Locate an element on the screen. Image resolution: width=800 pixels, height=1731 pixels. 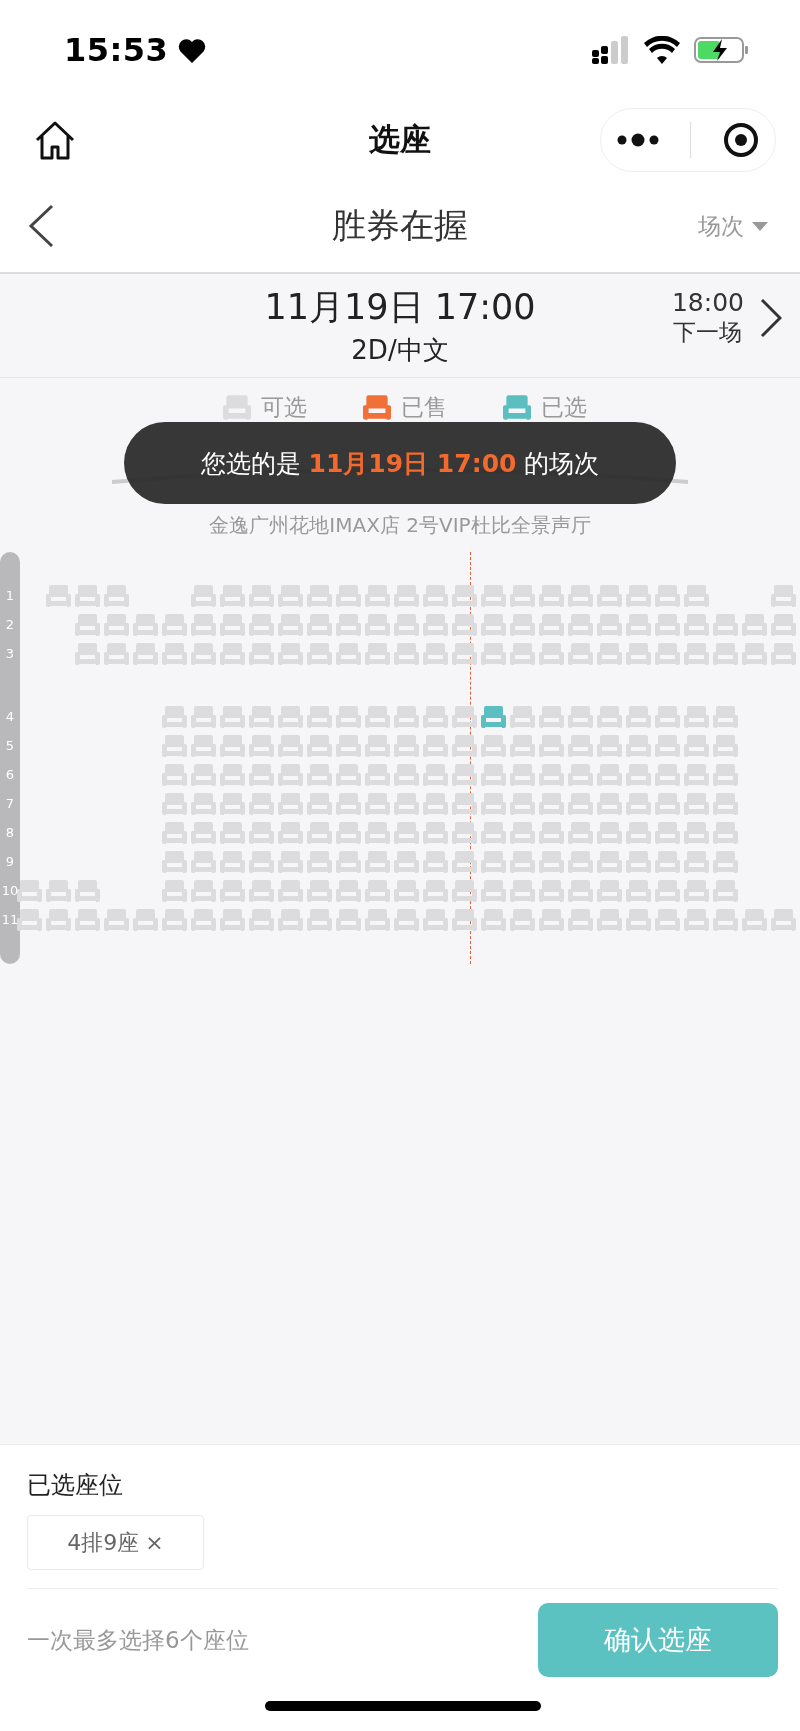
selected-seat-chip: 4排9座 × is located at coordinates (115, 1542).